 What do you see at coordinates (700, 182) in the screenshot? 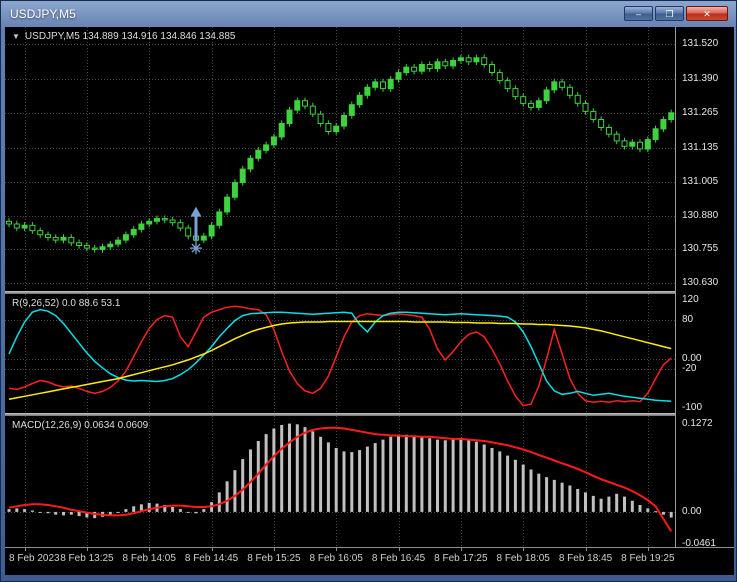
I see `scale-label: 131.005` at bounding box center [700, 182].